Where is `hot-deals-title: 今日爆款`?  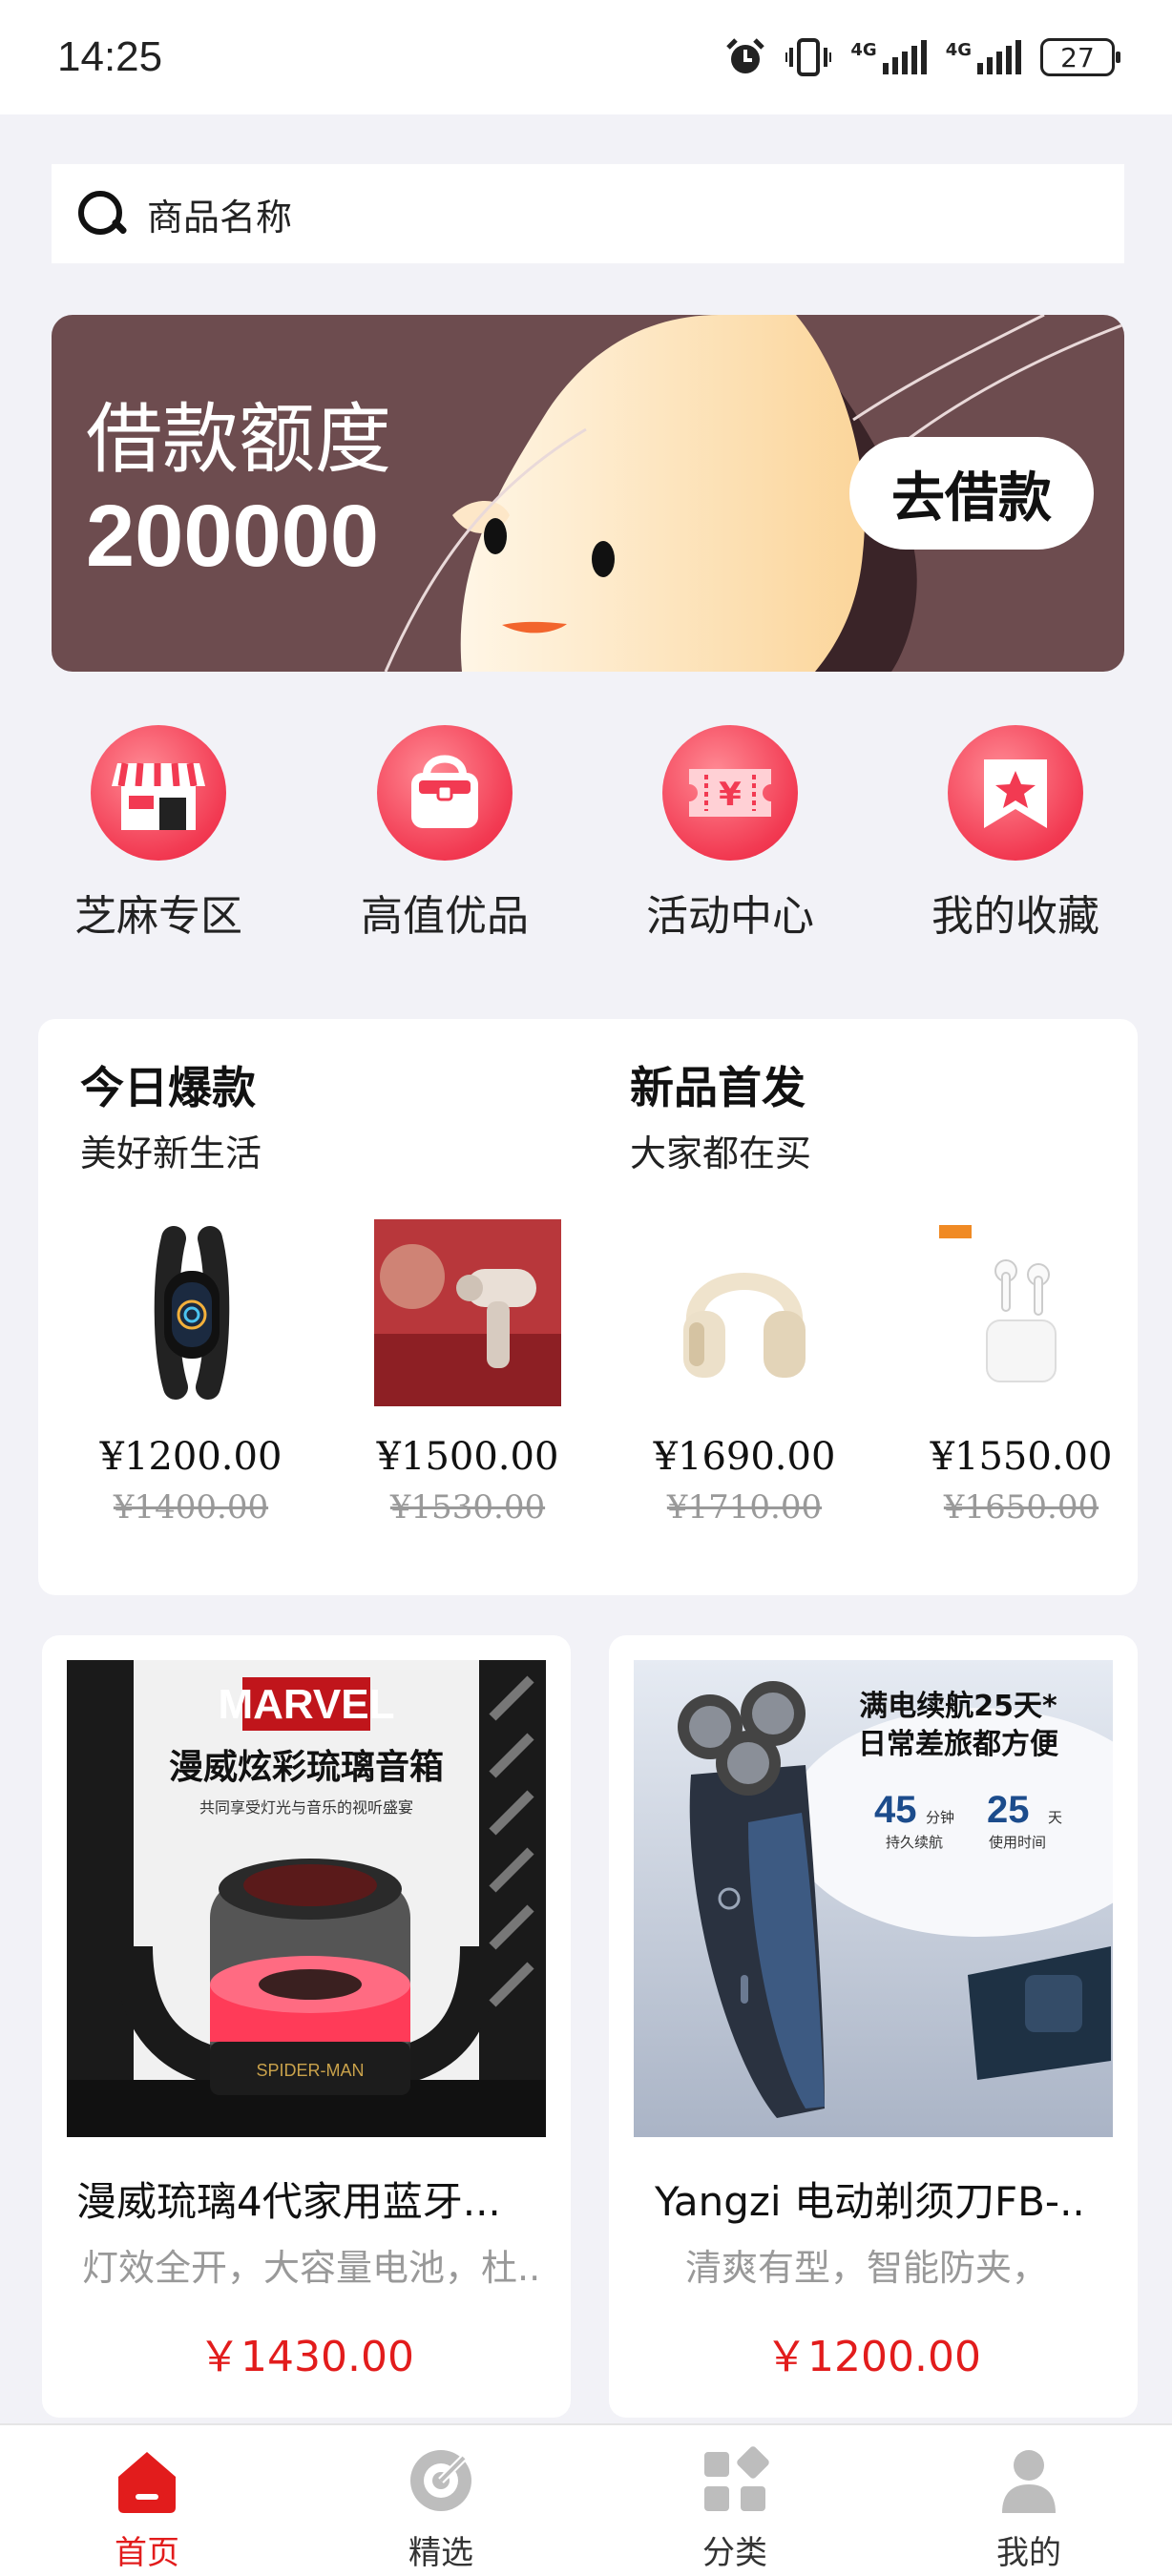
hot-deals-title: 今日爆款 is located at coordinates (168, 1087).